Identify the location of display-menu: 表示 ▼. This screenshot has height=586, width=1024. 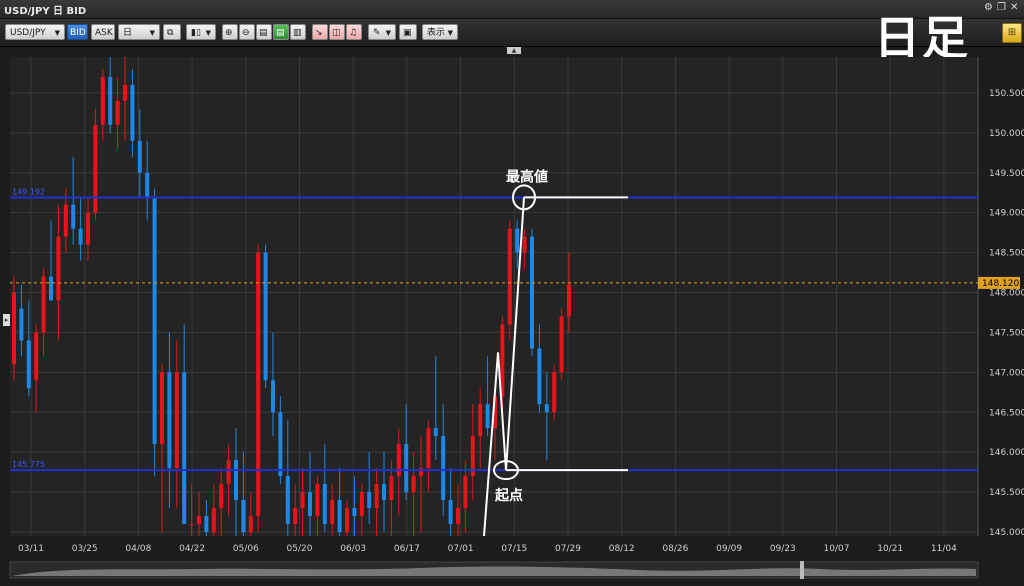
(440, 32).